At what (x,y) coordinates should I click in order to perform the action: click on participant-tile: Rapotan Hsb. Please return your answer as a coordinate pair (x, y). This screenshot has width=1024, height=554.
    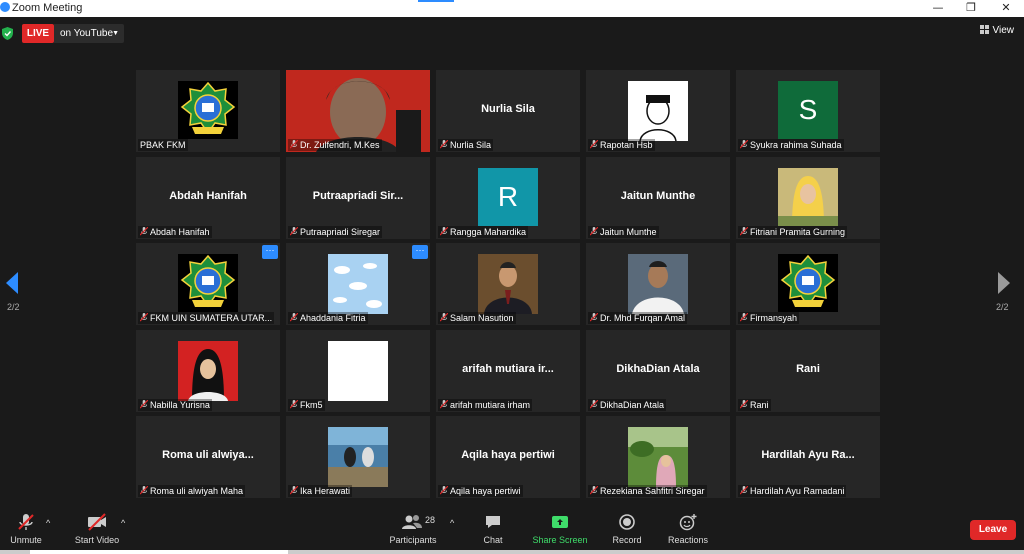
    Looking at the image, I should click on (658, 111).